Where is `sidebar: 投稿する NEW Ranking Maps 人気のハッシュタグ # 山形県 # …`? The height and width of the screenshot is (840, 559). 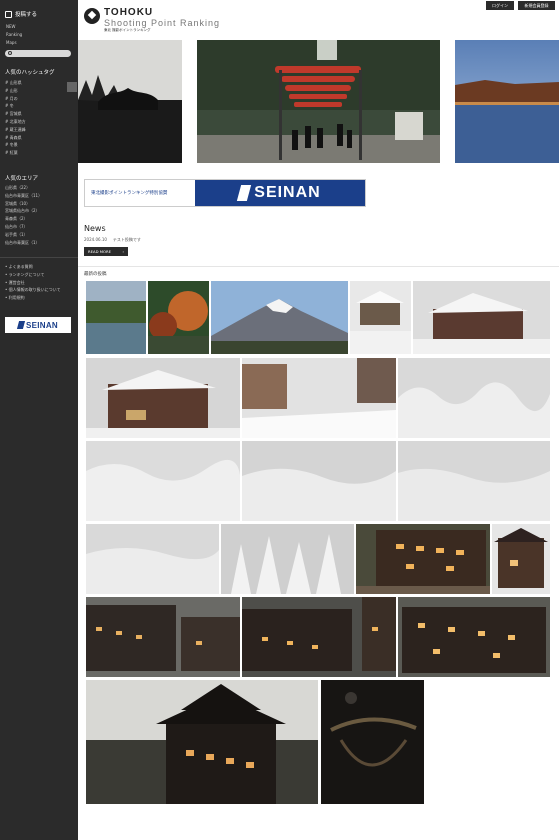 sidebar: 投稿する NEW Ranking Maps 人気のハッシュタグ # 山形県 # … is located at coordinates (39, 420).